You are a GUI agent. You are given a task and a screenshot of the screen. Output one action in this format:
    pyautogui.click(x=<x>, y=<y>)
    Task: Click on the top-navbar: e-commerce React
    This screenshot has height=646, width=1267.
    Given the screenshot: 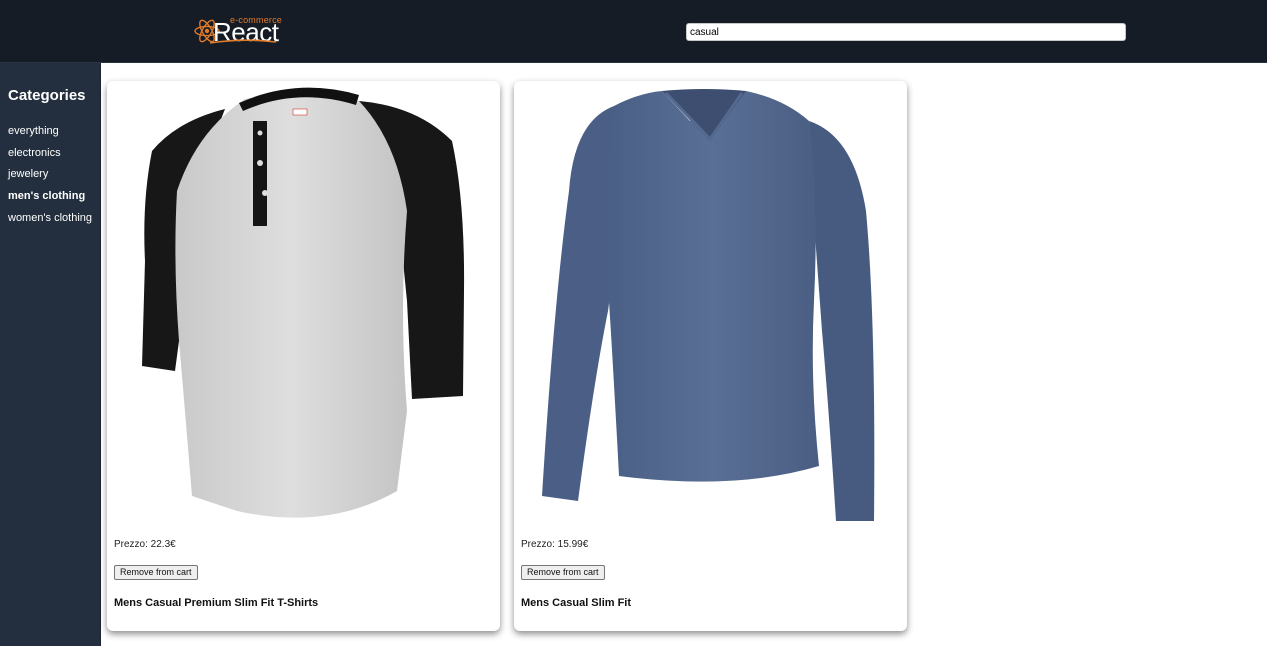 What is the action you would take?
    pyautogui.click(x=633, y=31)
    